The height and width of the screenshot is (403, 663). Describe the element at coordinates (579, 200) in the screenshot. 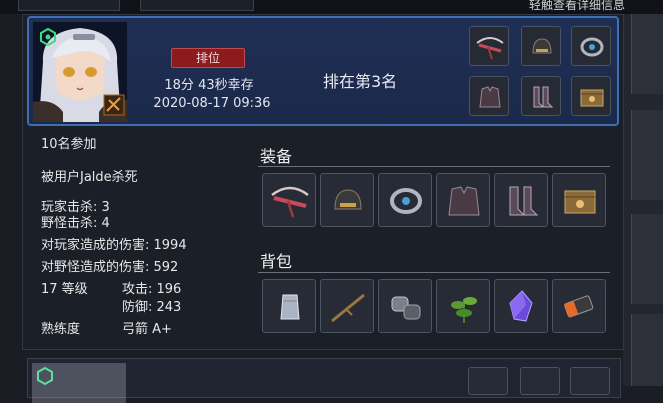

I see `equip-slot-accessory` at that location.